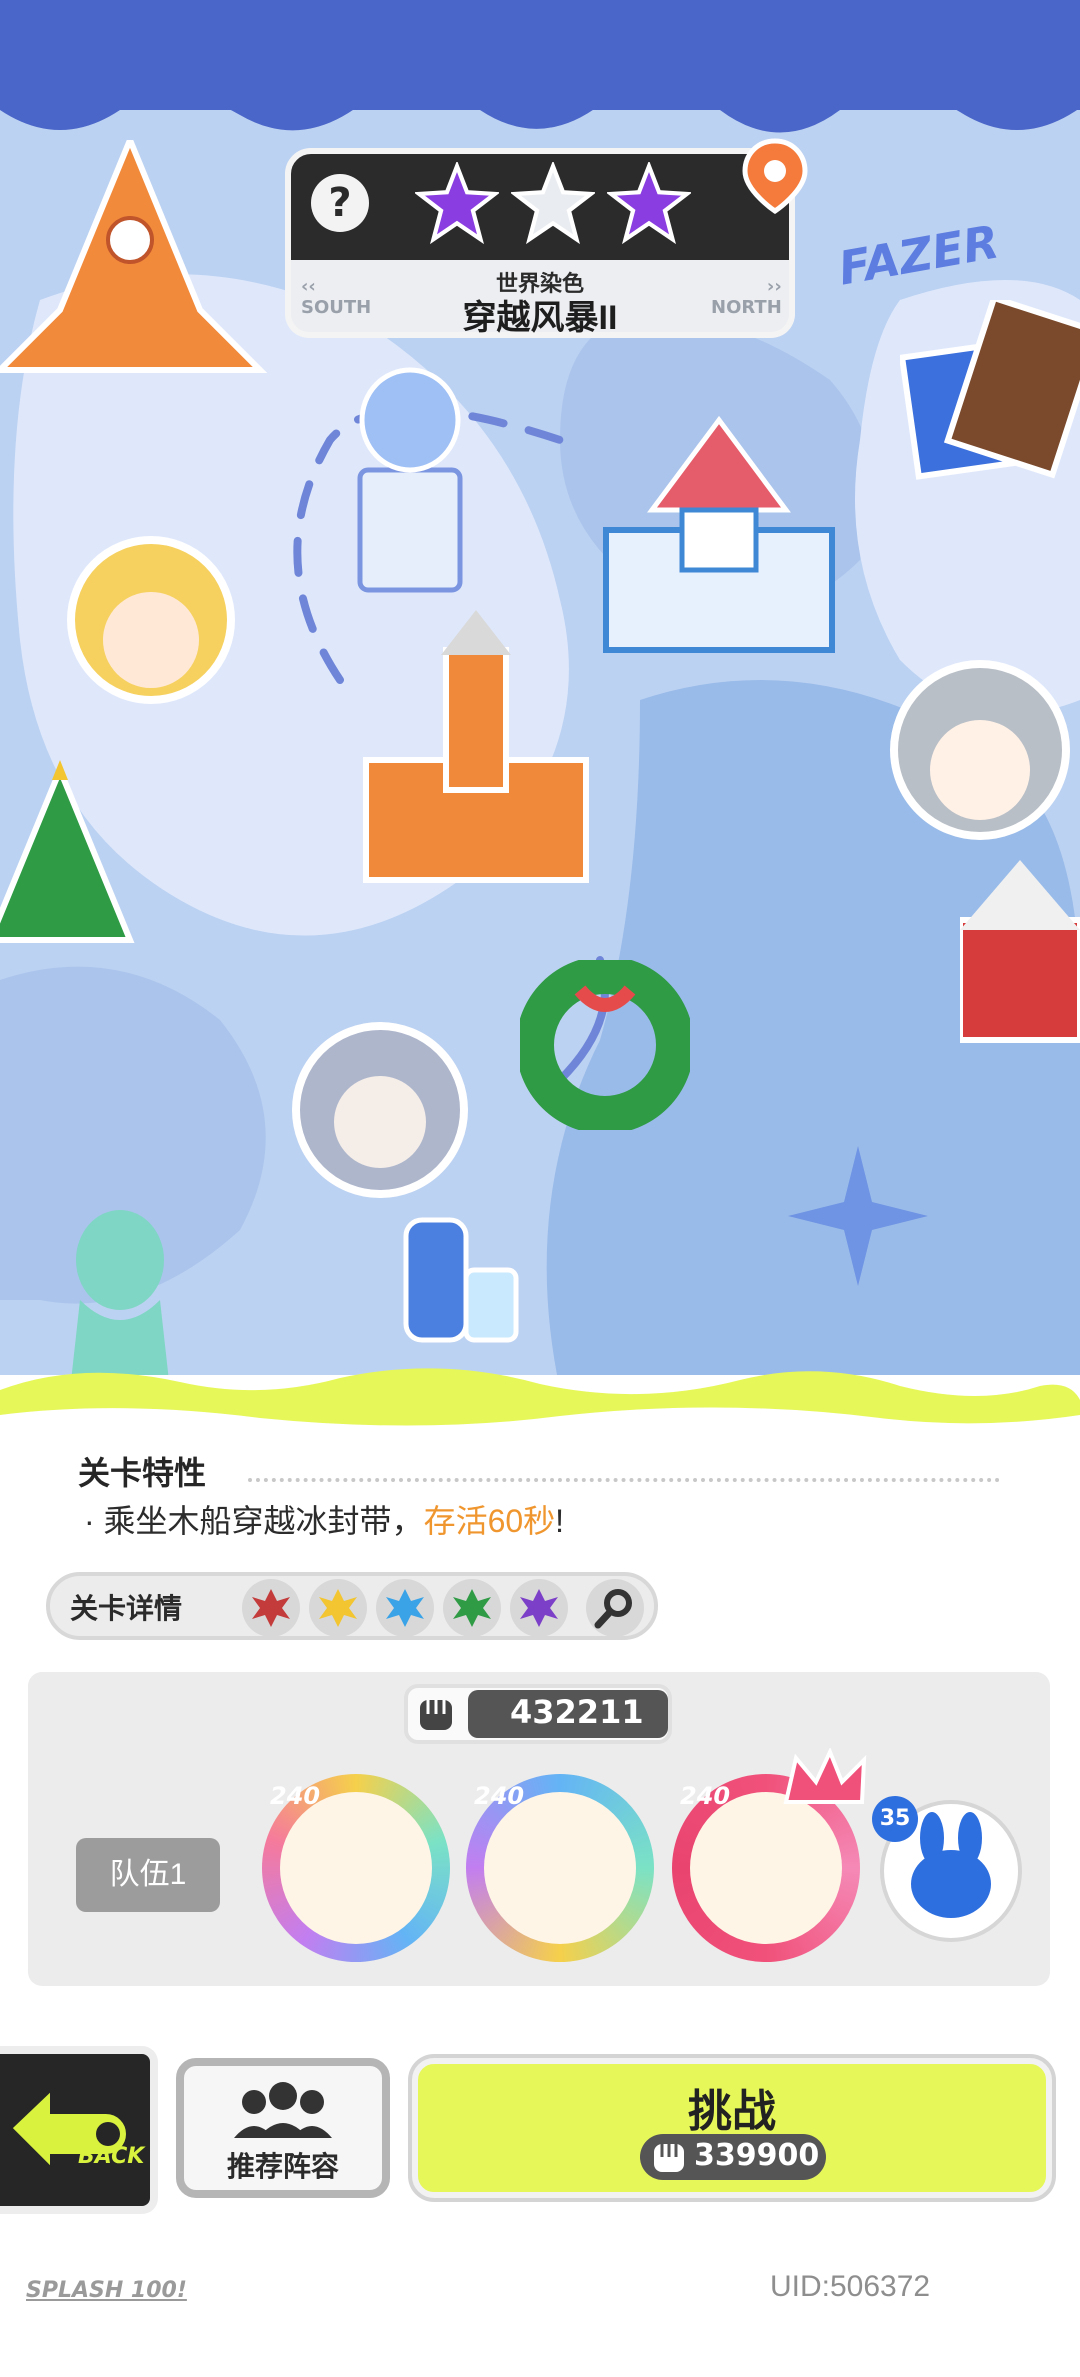 This screenshot has width=1080, height=2377. What do you see at coordinates (757, 2155) in the screenshot?
I see `challenge-cost: 339900` at bounding box center [757, 2155].